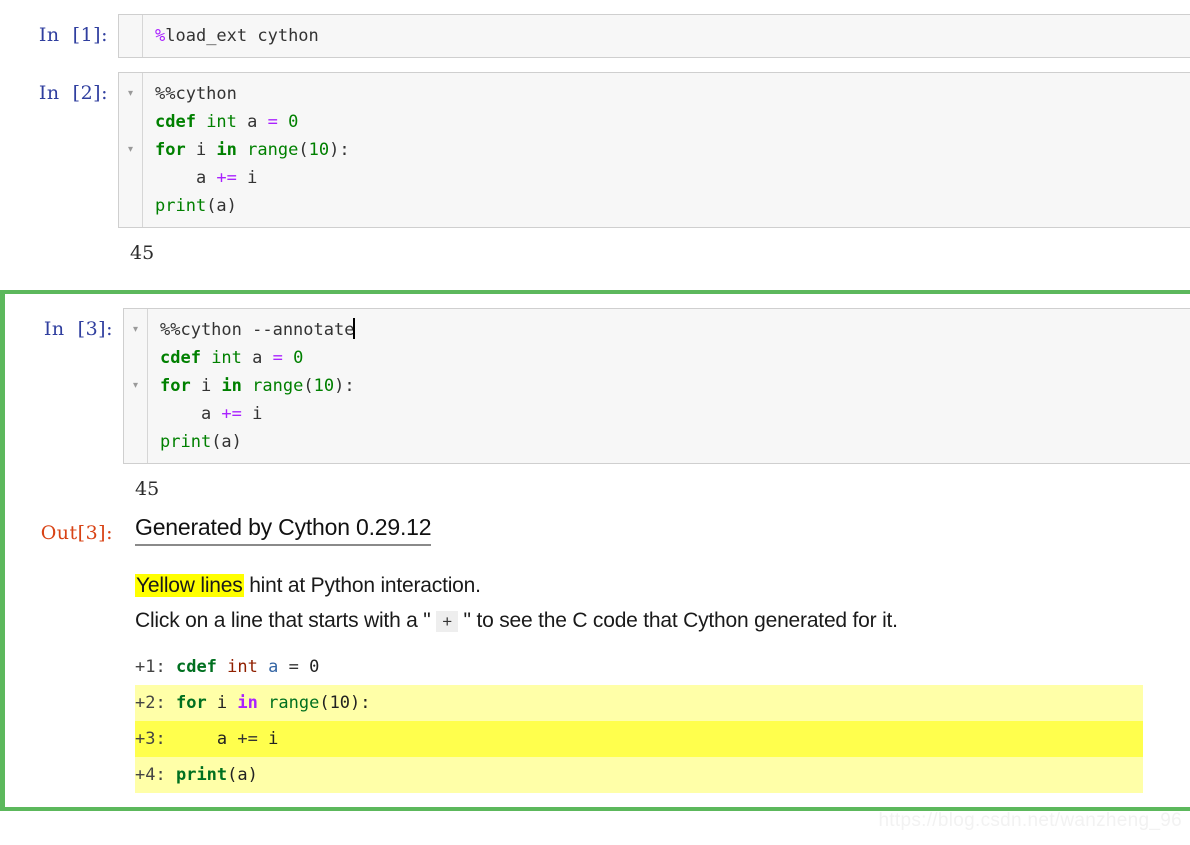 The width and height of the screenshot is (1190, 845). Describe the element at coordinates (231, 414) in the screenshot. I see `augassign-op-token: +=` at that location.